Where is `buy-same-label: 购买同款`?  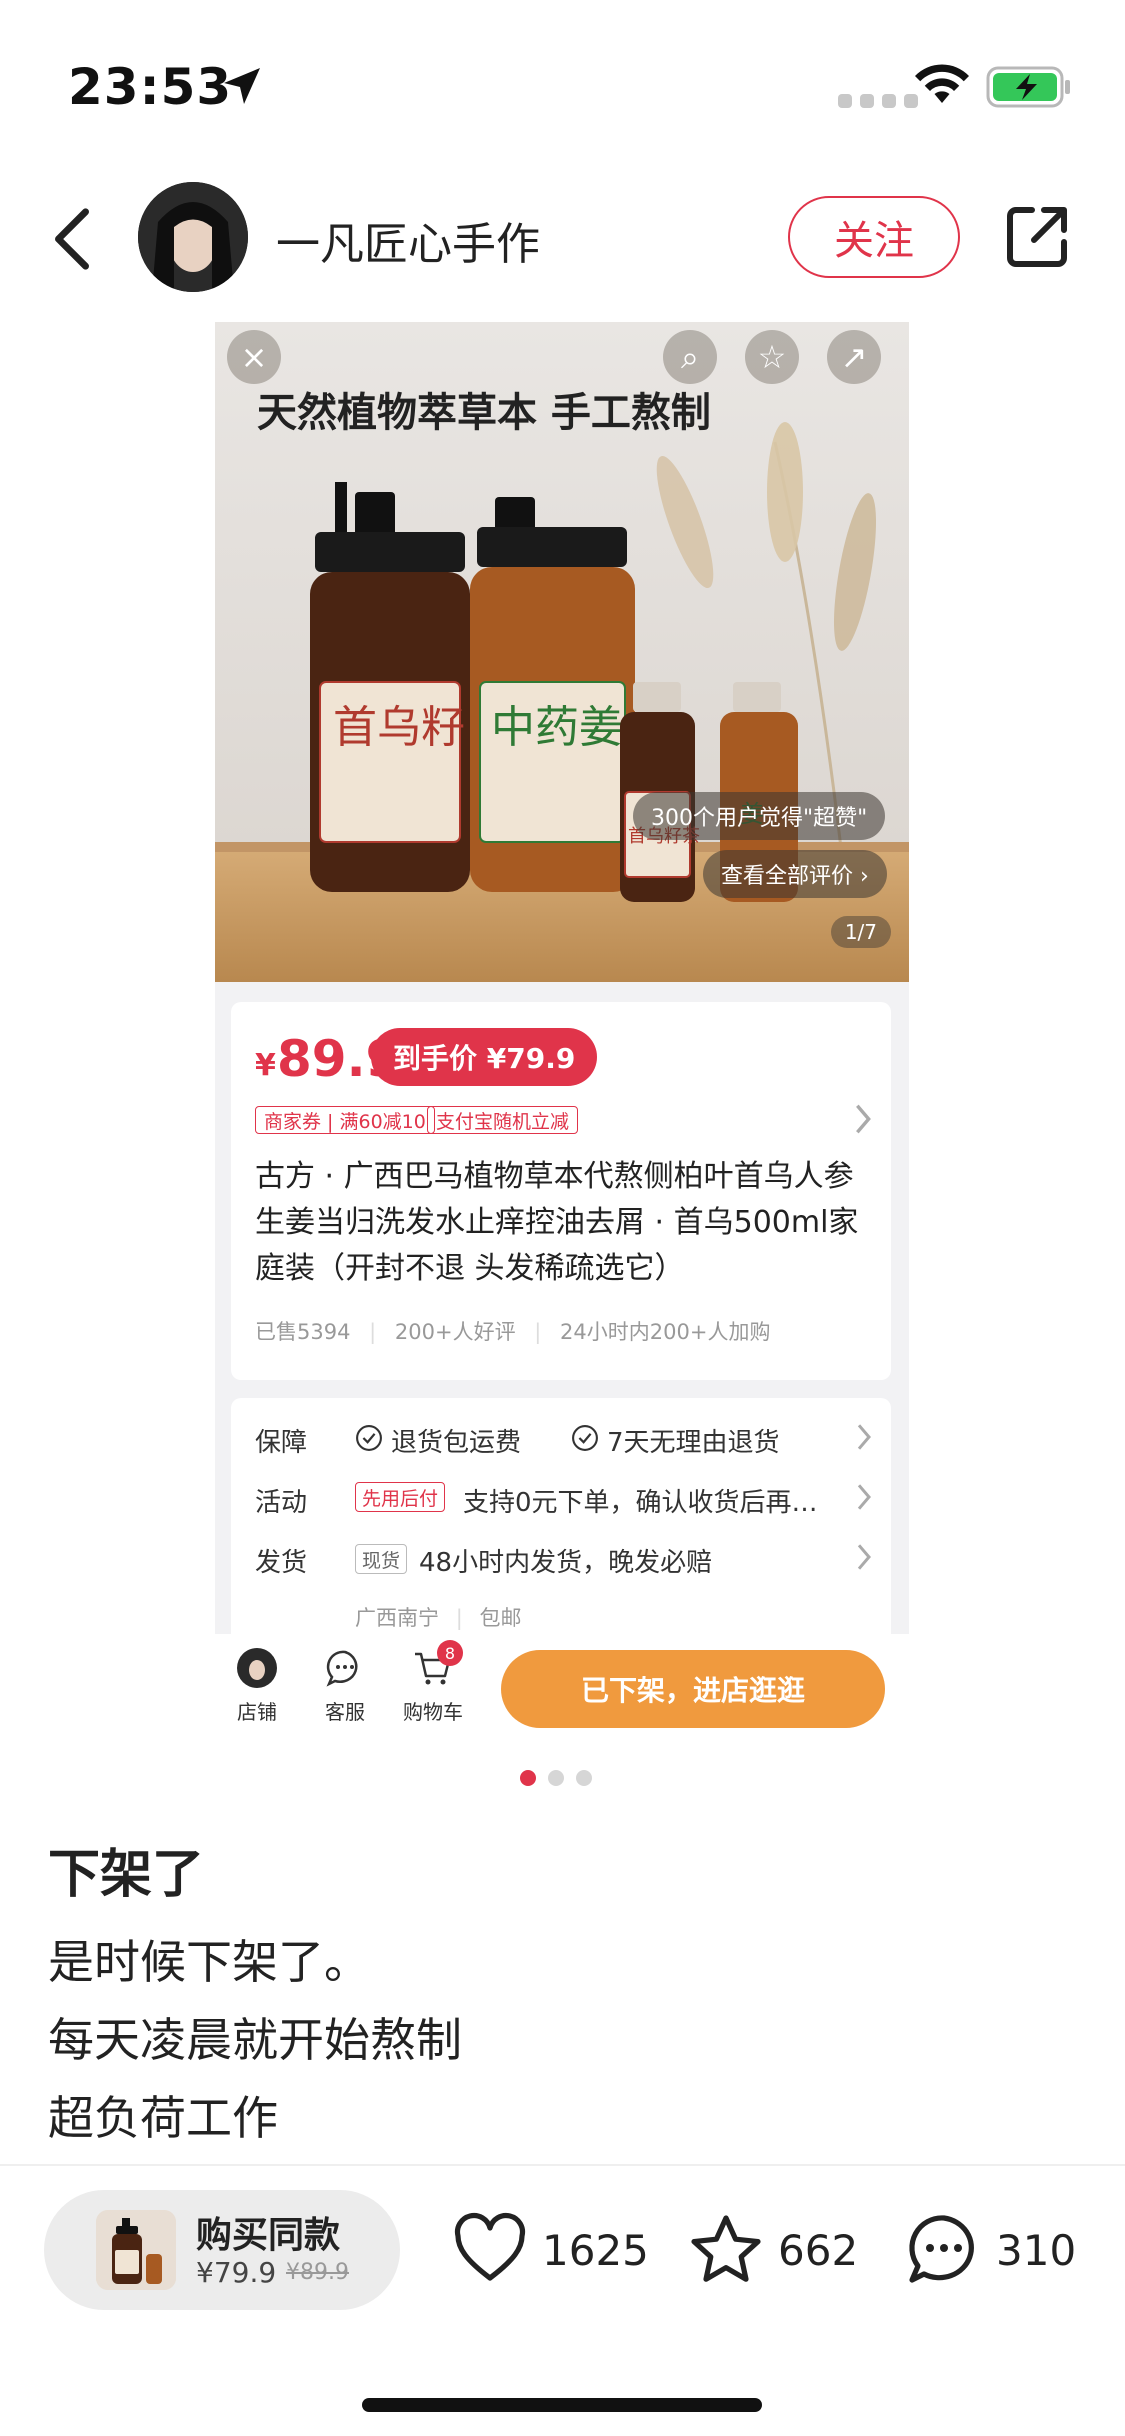
buy-same-label: 购买同款 is located at coordinates (268, 2235).